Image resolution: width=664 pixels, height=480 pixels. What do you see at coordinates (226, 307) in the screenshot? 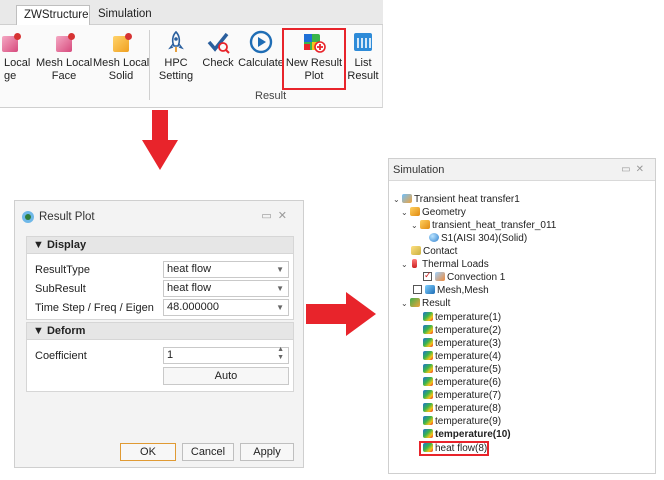
I see `time-step-select: 48.000000 ▼` at bounding box center [226, 307].